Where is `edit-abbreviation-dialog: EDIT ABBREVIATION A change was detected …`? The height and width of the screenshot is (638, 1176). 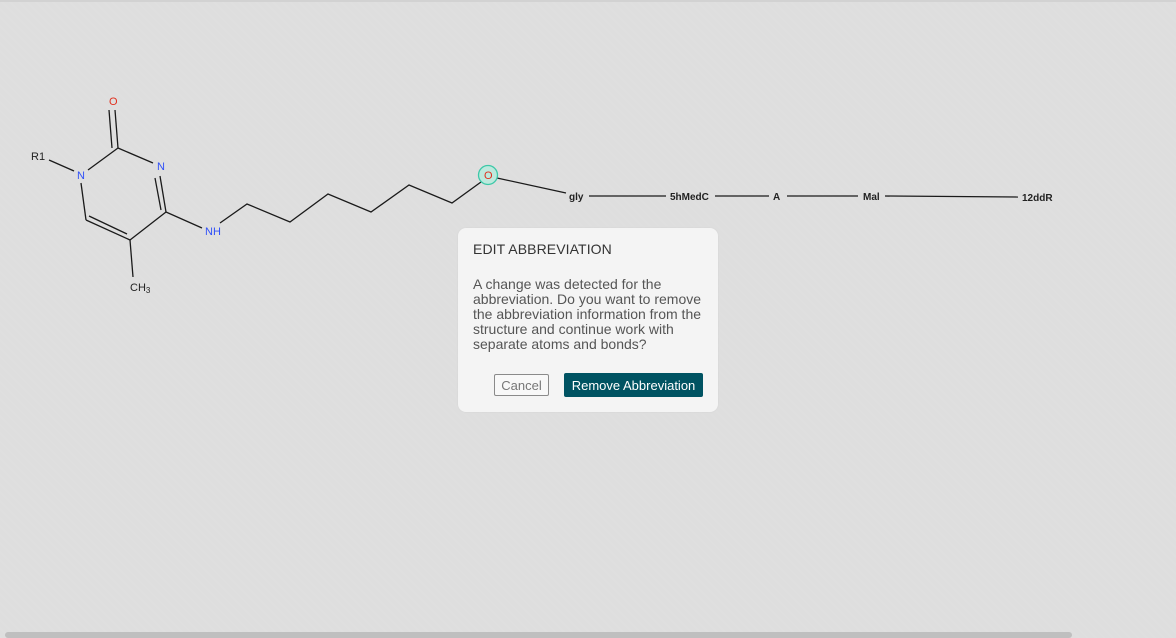
edit-abbreviation-dialog: EDIT ABBREVIATION A change was detected … is located at coordinates (588, 320).